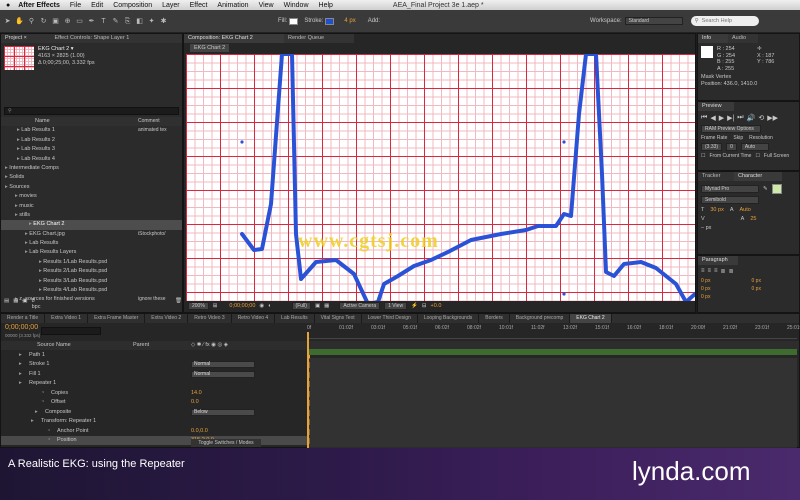 The image size is (800, 500). I want to click on trash-icon: 🗑, so click(178, 304).